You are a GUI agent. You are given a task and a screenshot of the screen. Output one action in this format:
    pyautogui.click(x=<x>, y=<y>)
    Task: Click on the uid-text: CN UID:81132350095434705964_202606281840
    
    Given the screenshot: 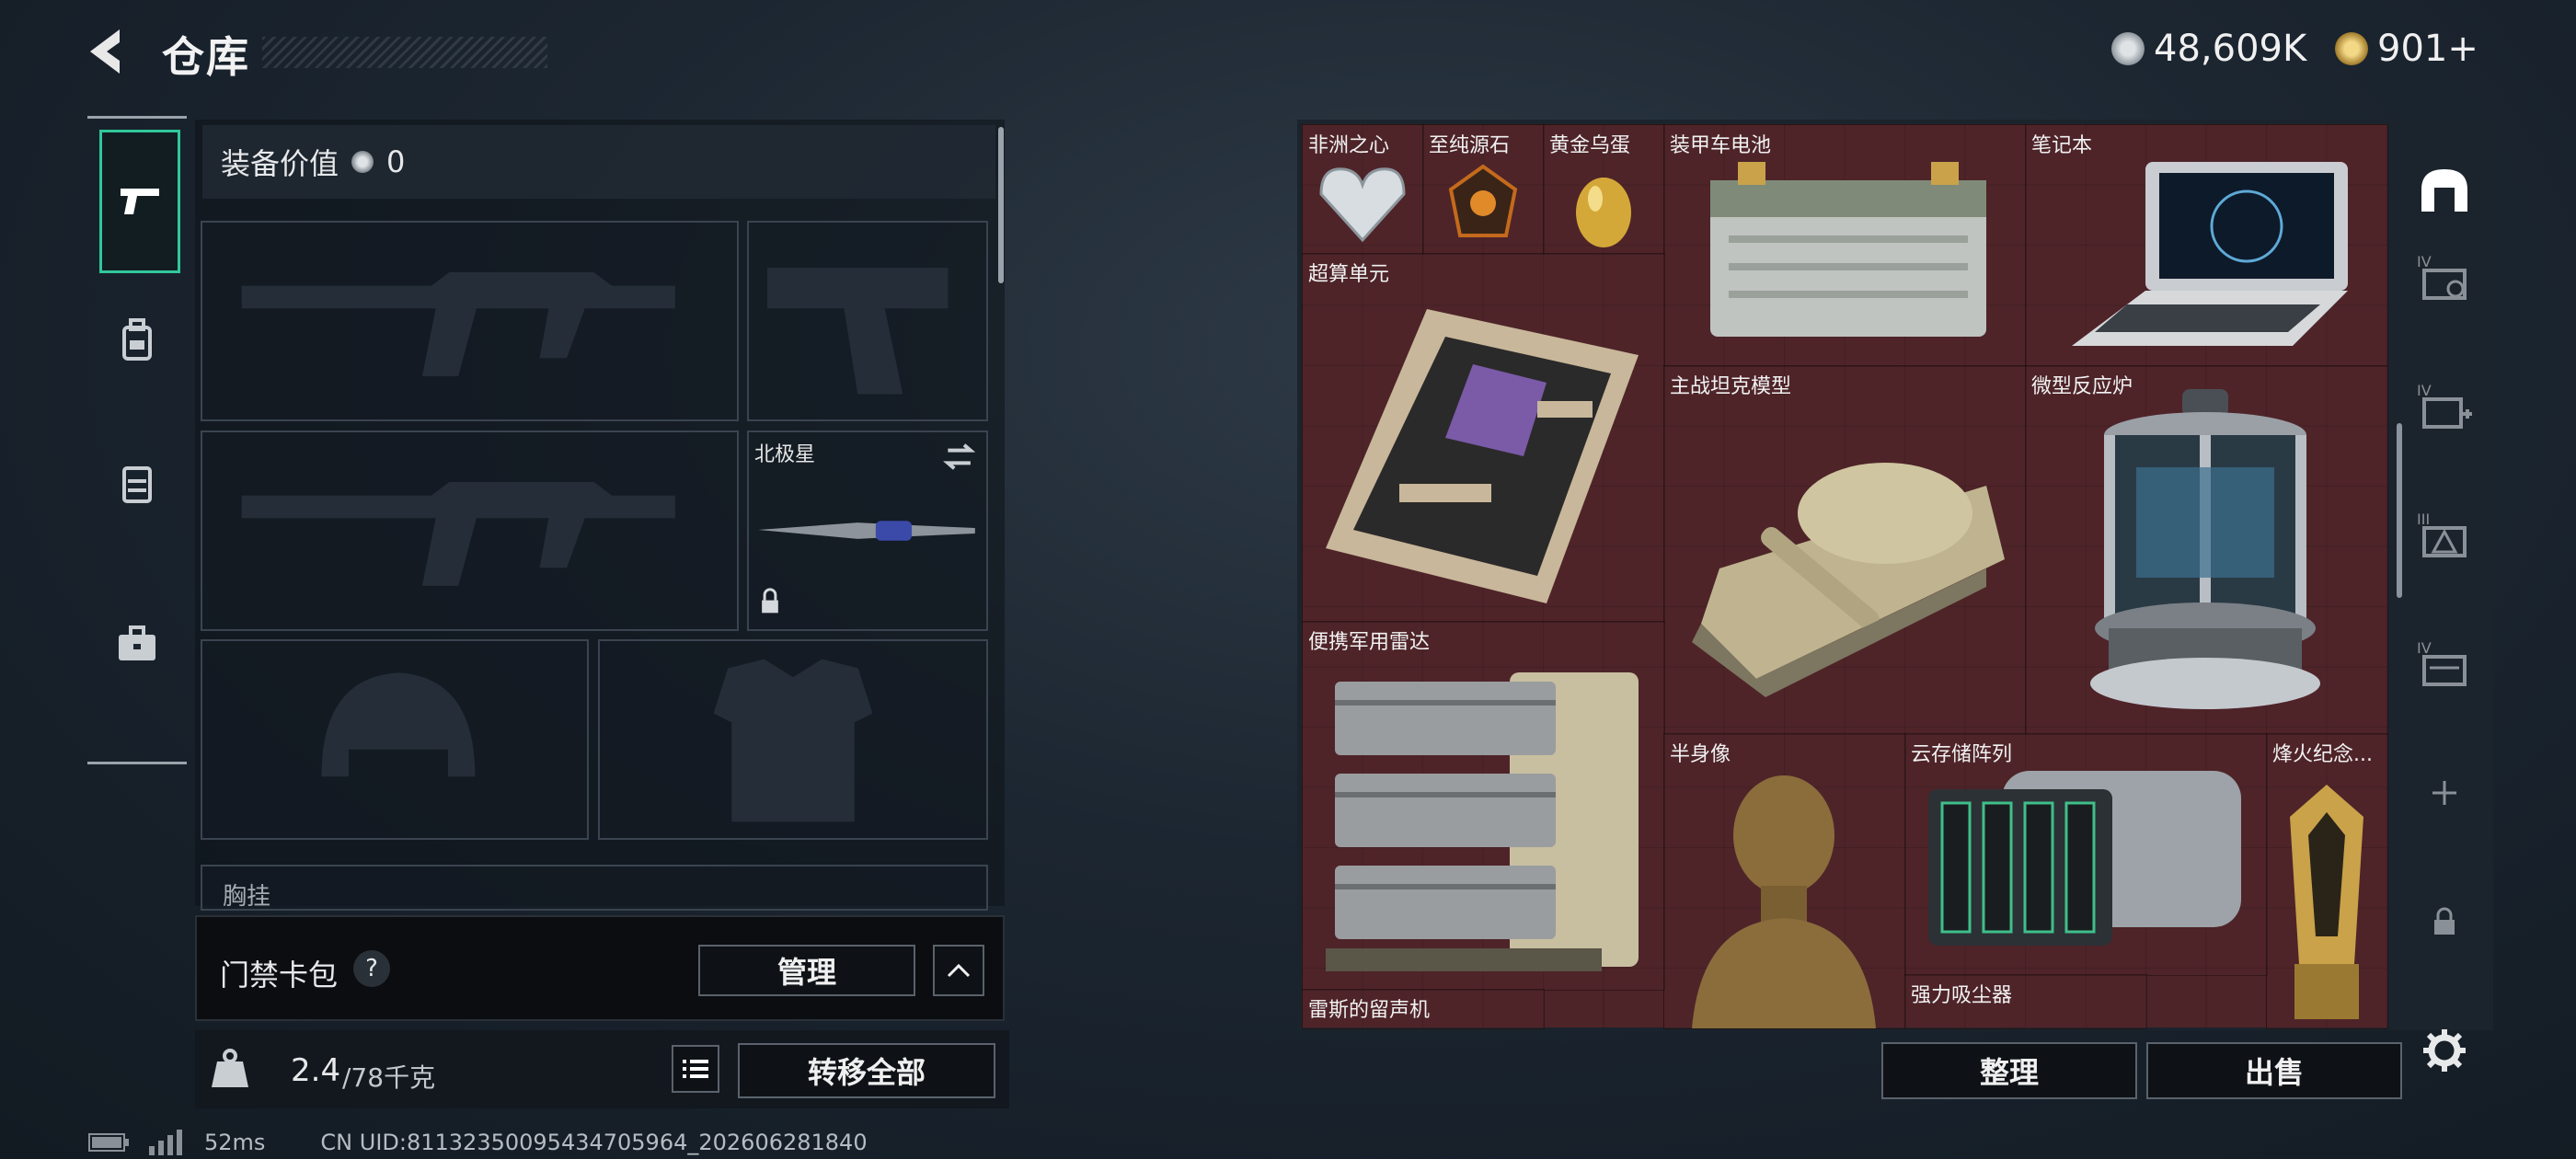 What is the action you would take?
    pyautogui.click(x=594, y=1142)
    